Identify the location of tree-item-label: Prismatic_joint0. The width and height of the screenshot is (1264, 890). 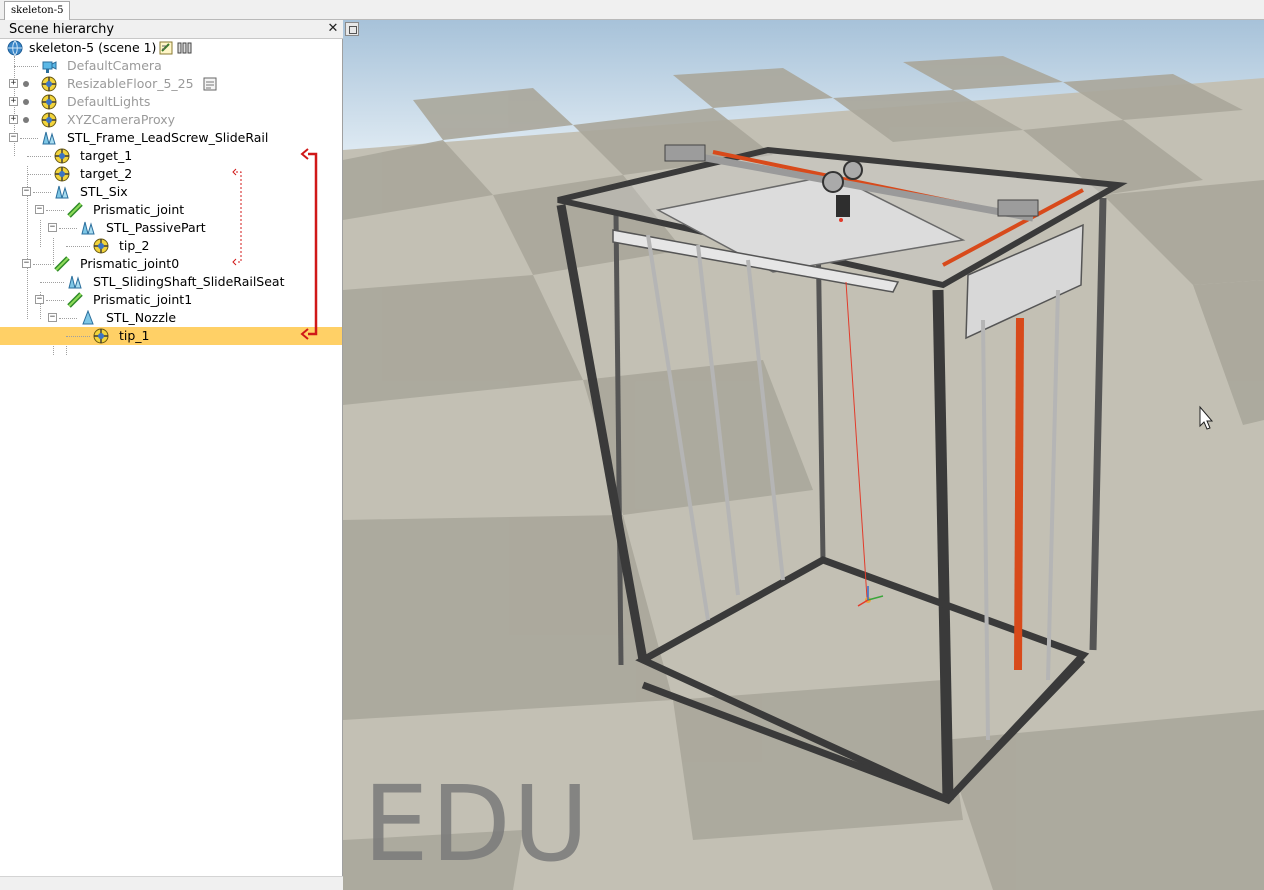
(130, 263).